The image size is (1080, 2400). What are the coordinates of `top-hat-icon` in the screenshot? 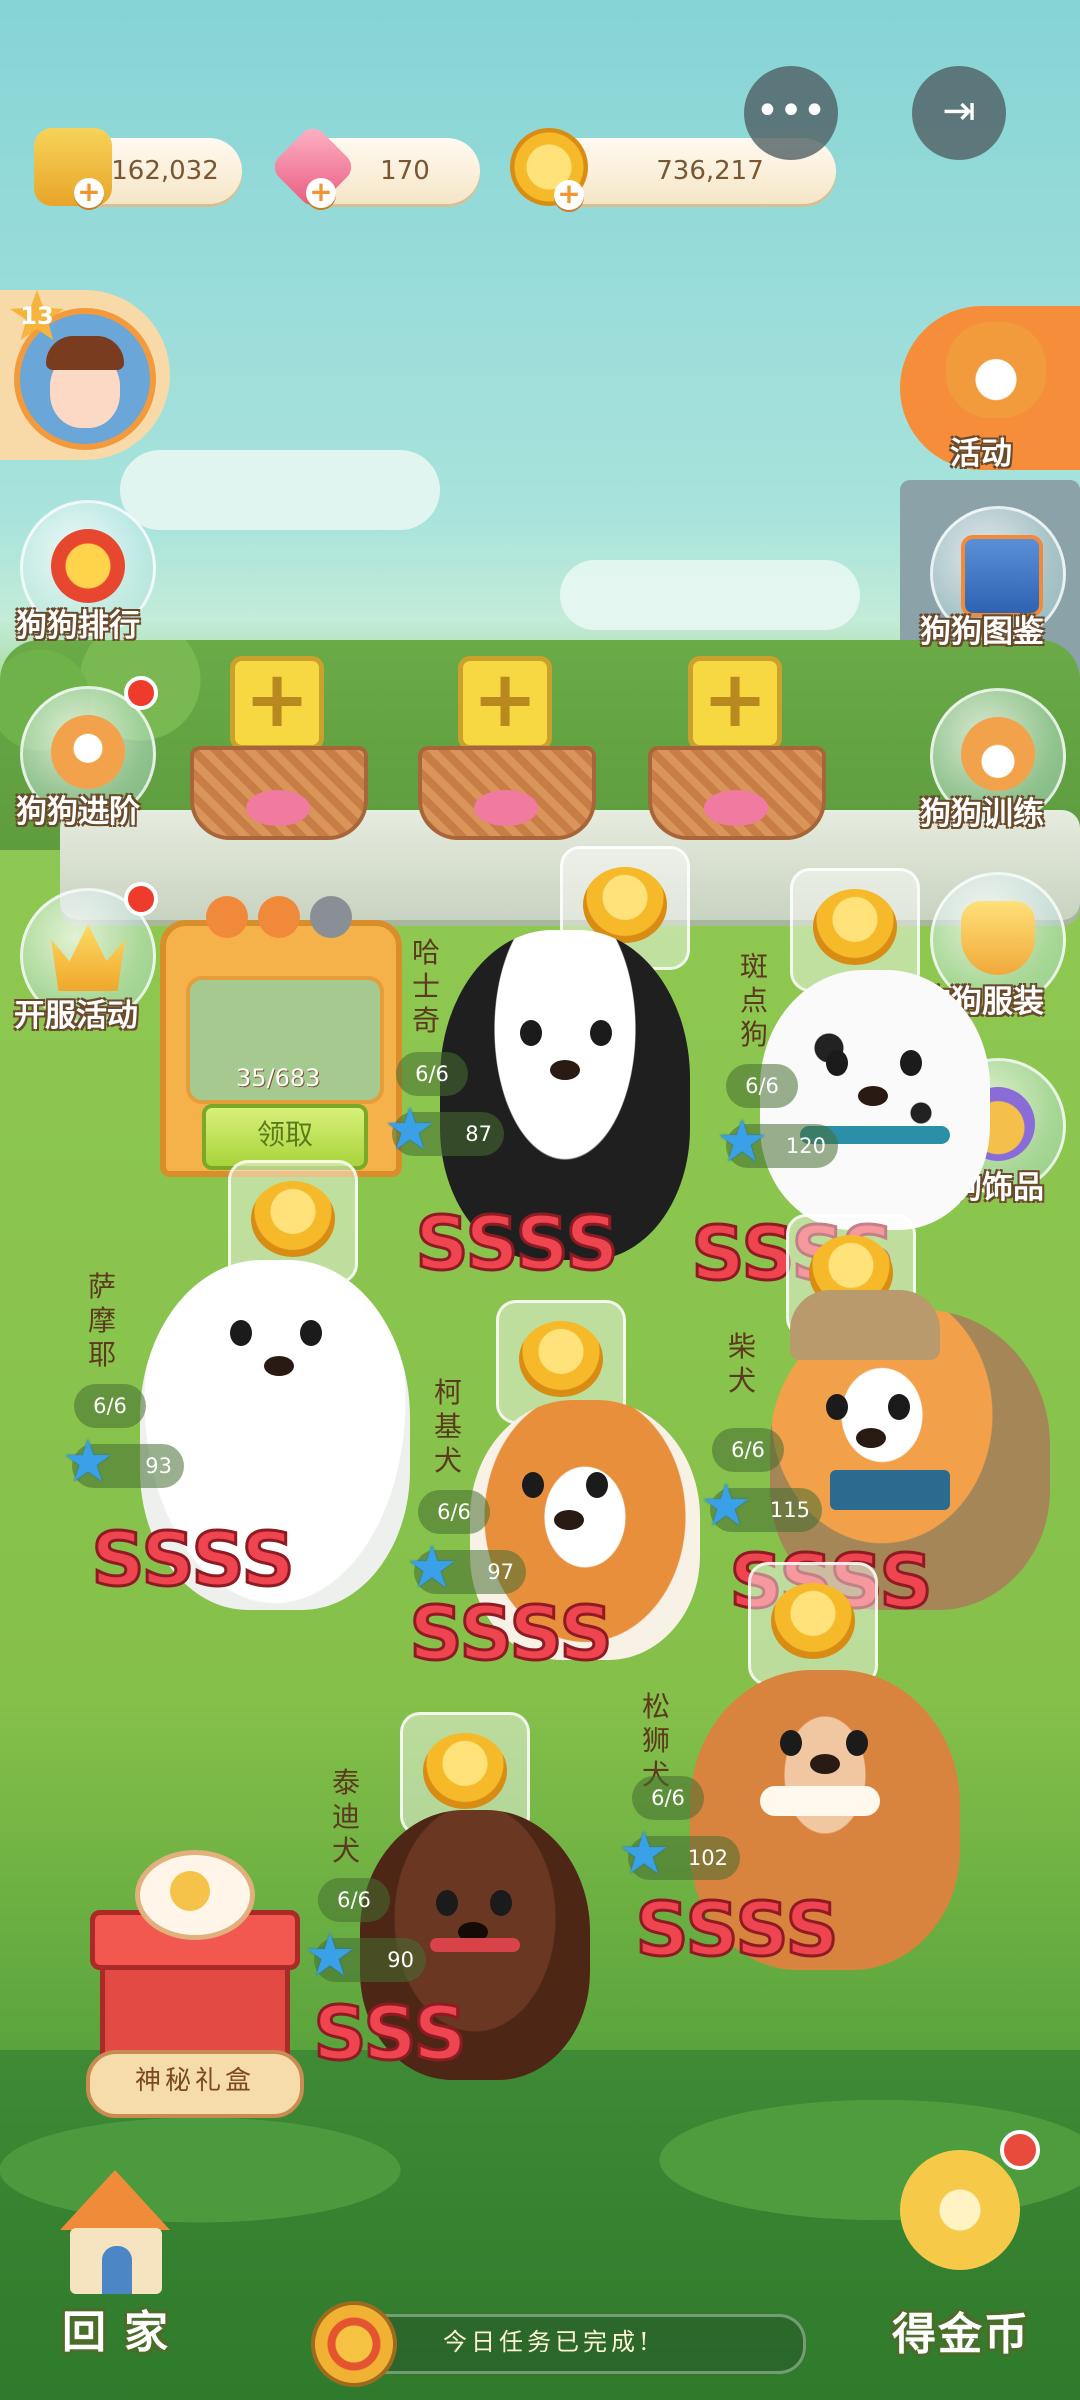 It's located at (998, 938).